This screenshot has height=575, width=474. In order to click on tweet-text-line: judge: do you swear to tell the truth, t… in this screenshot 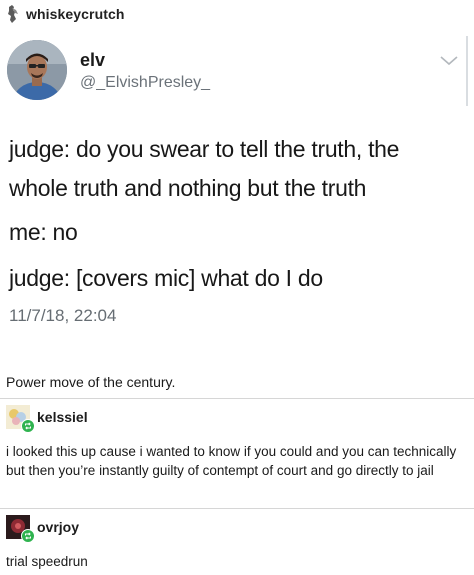, I will do `click(204, 149)`.